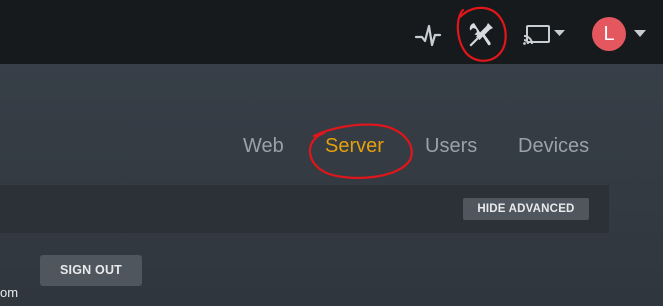 Image resolution: width=663 pixels, height=306 pixels. Describe the element at coordinates (640, 33) in the screenshot. I see `chevron-down-icon` at that location.